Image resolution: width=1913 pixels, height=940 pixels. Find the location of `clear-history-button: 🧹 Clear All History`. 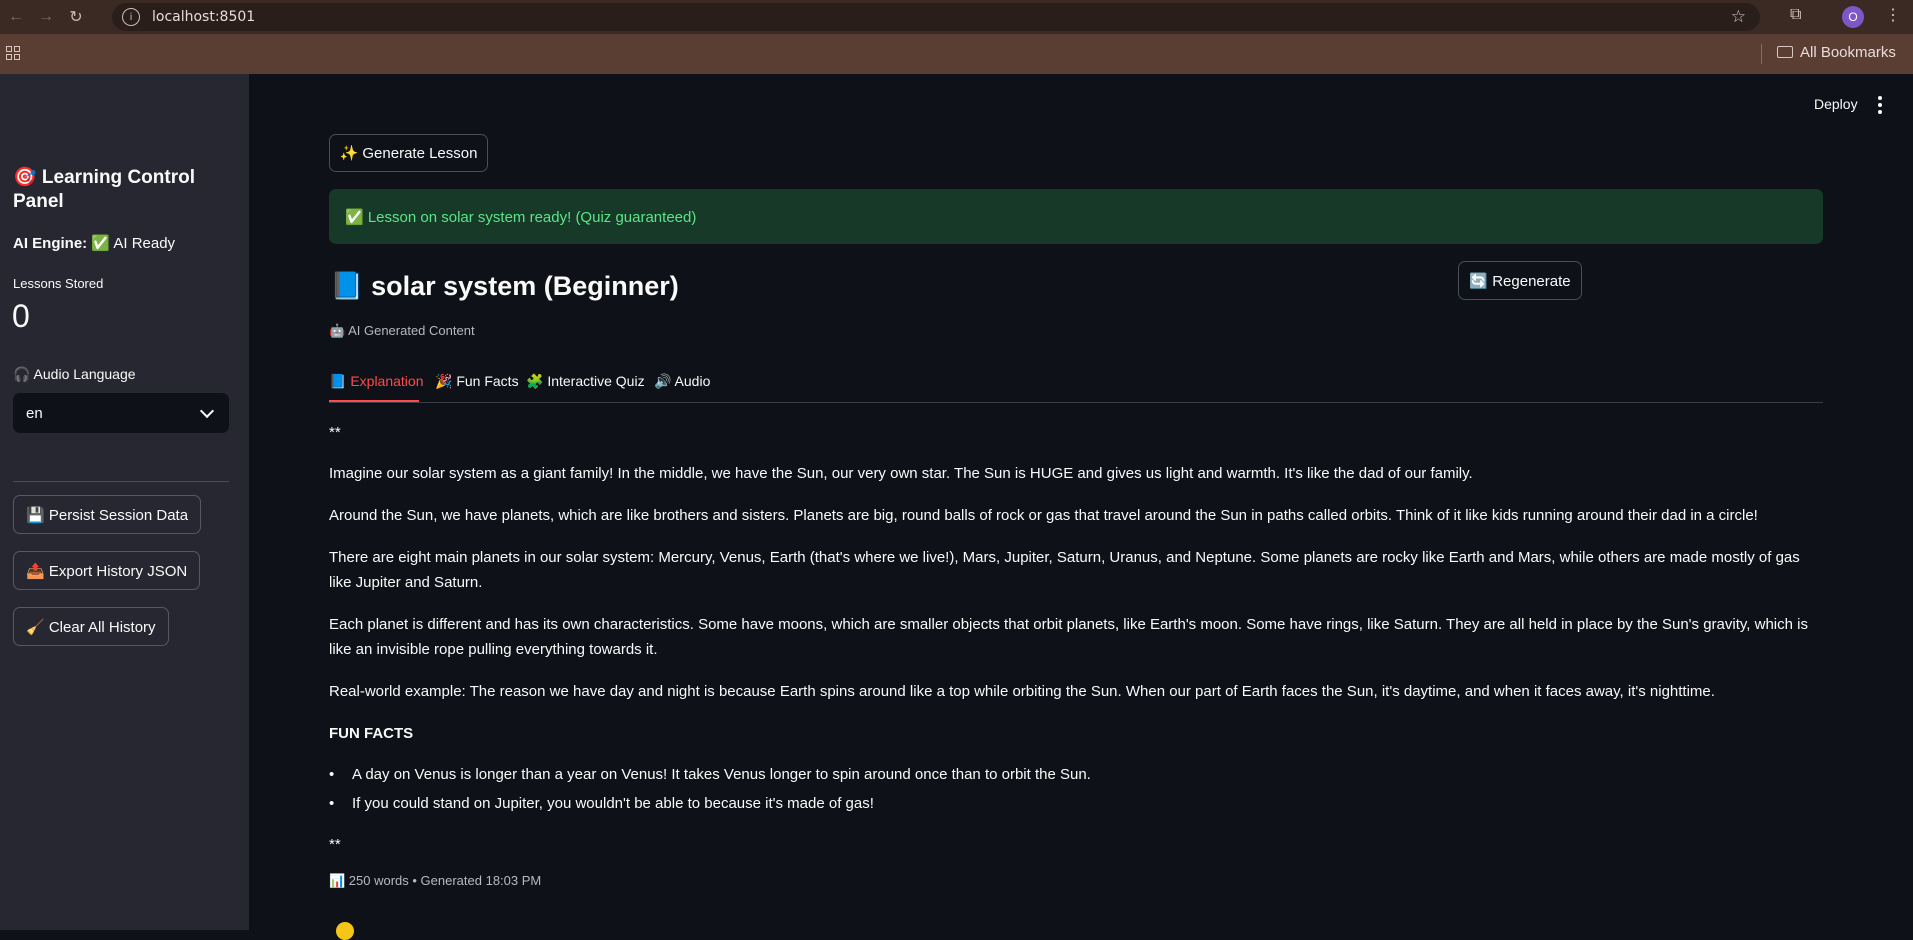

clear-history-button: 🧹 Clear All History is located at coordinates (91, 626).